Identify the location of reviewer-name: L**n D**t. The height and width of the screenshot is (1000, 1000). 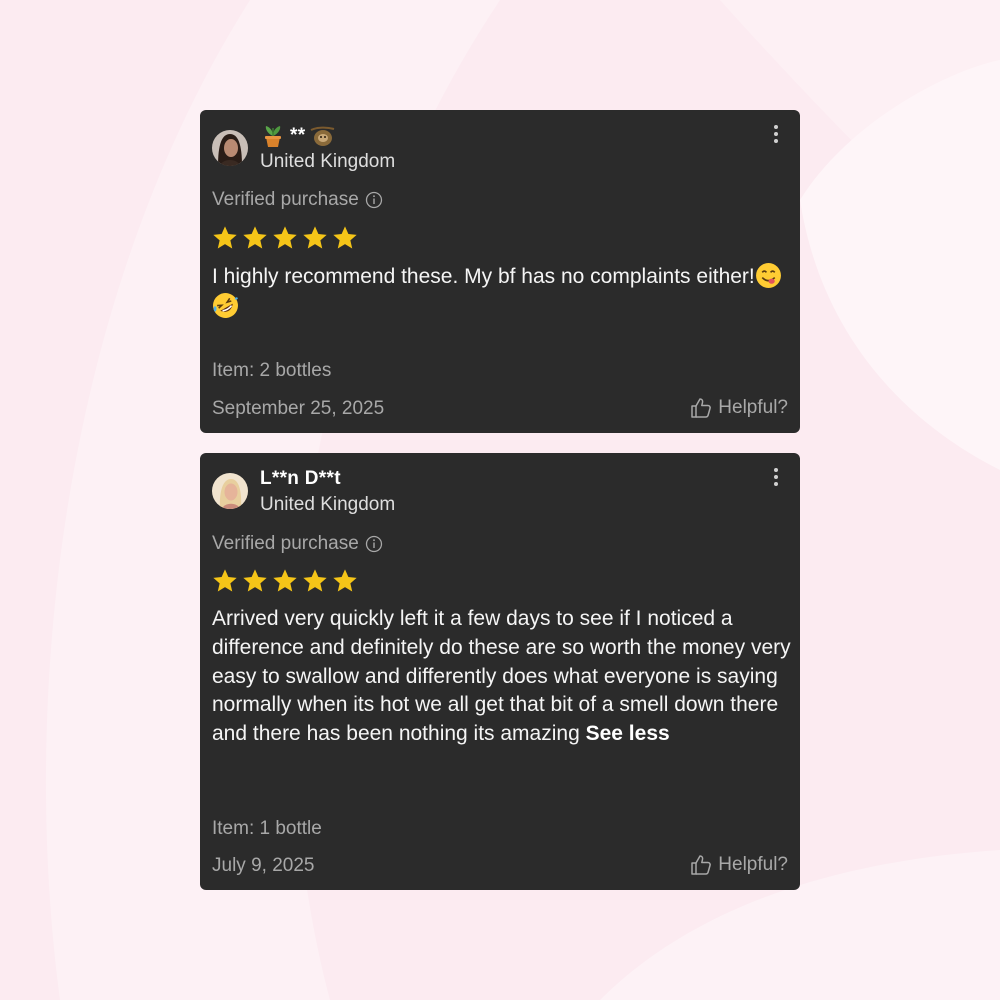
(300, 478).